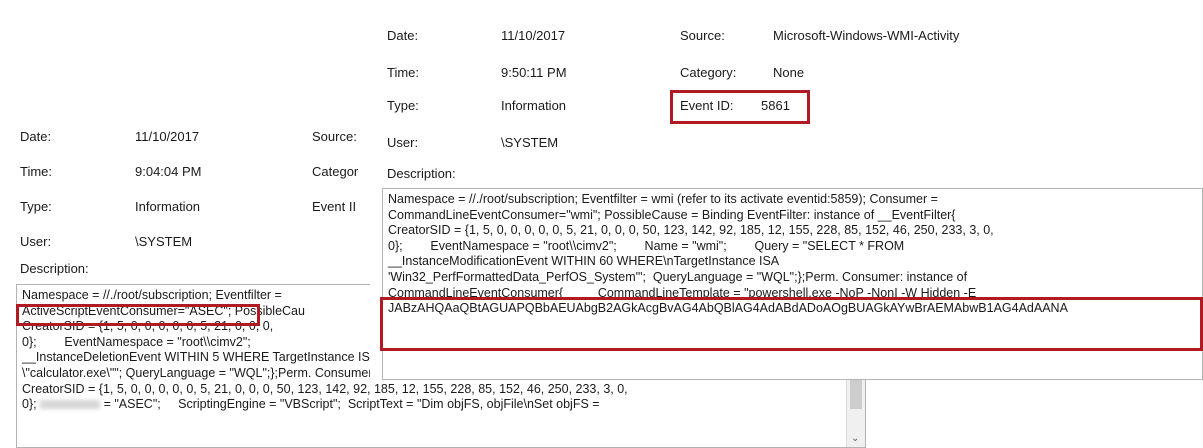 The width and height of the screenshot is (1203, 448). What do you see at coordinates (775, 105) in the screenshot?
I see `event-id-value: 5861` at bounding box center [775, 105].